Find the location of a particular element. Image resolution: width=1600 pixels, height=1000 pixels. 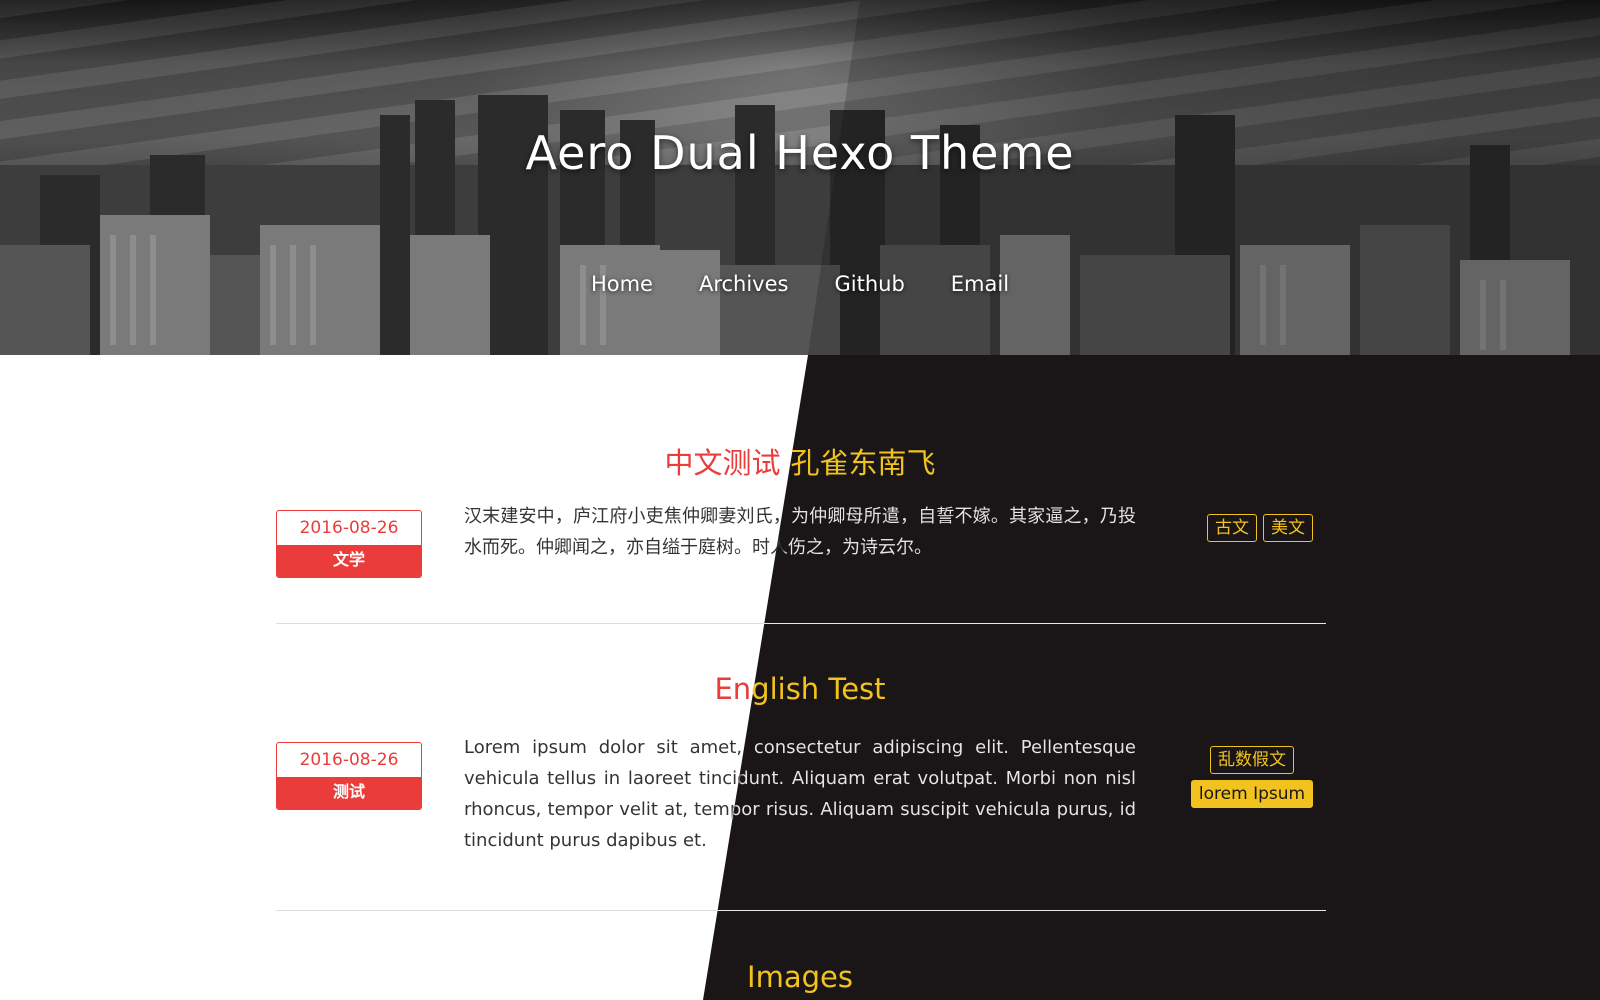

post-title: English Test is located at coordinates (800, 689).